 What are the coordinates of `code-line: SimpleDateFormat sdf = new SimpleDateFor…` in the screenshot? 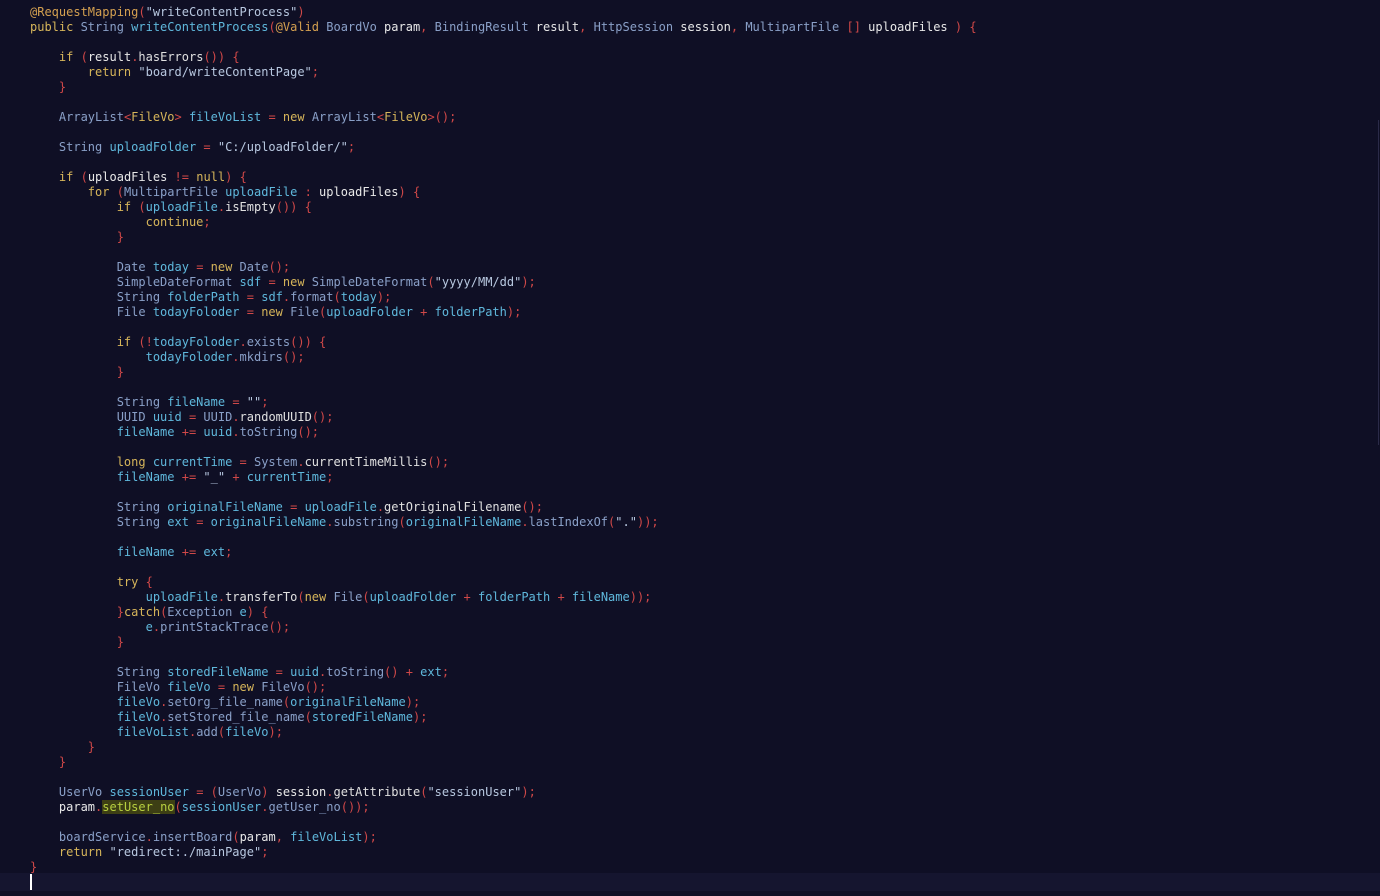 It's located at (503, 282).